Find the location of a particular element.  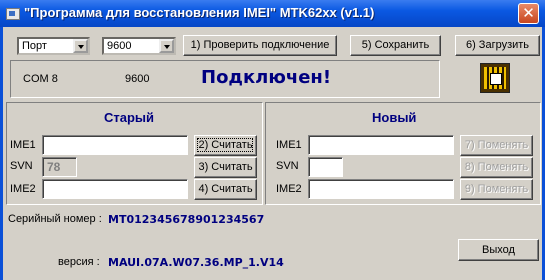

window-border-left is located at coordinates (1, 153).